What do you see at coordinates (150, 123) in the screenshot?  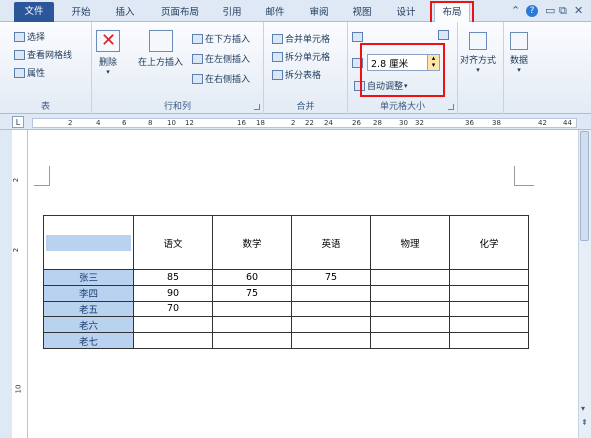 I see `ruler-number: 8` at bounding box center [150, 123].